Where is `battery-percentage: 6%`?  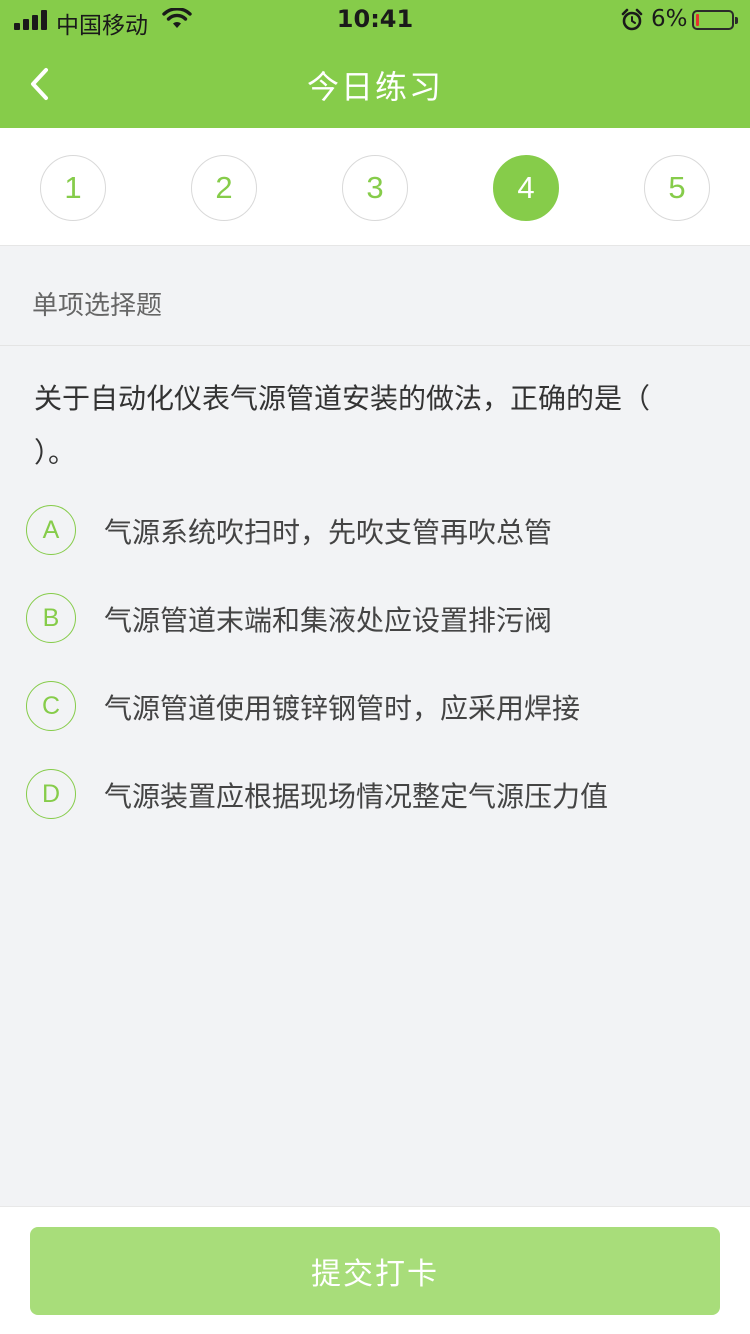
battery-percentage: 6% is located at coordinates (669, 19).